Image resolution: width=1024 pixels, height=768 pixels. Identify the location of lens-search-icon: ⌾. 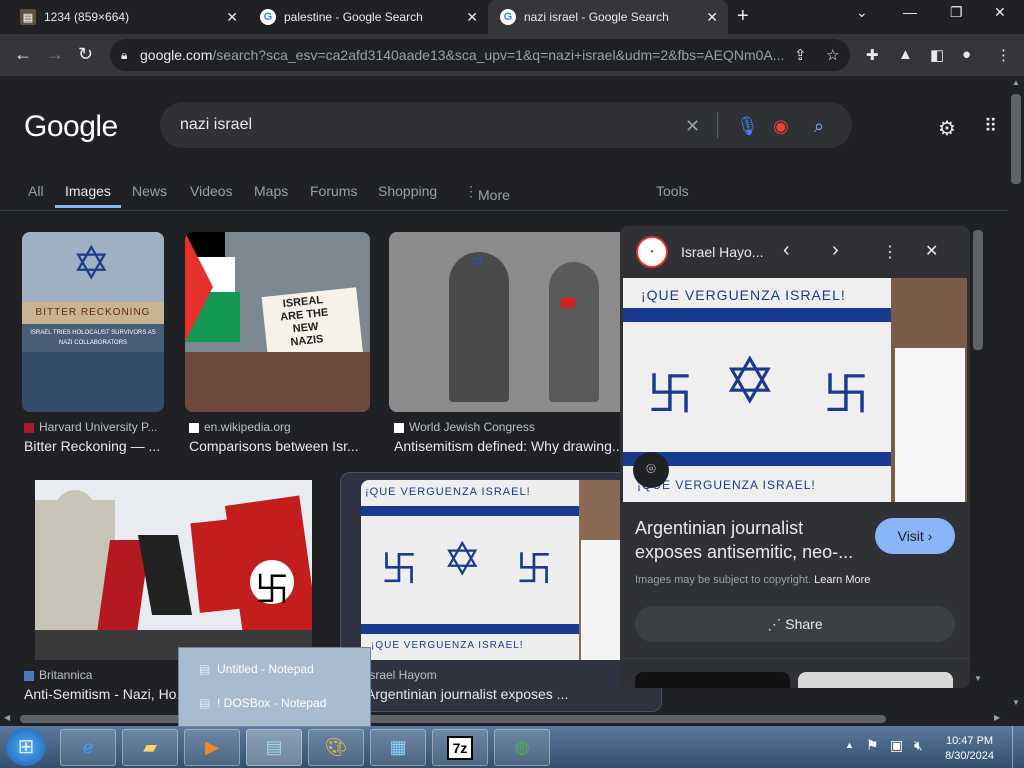
(651, 470).